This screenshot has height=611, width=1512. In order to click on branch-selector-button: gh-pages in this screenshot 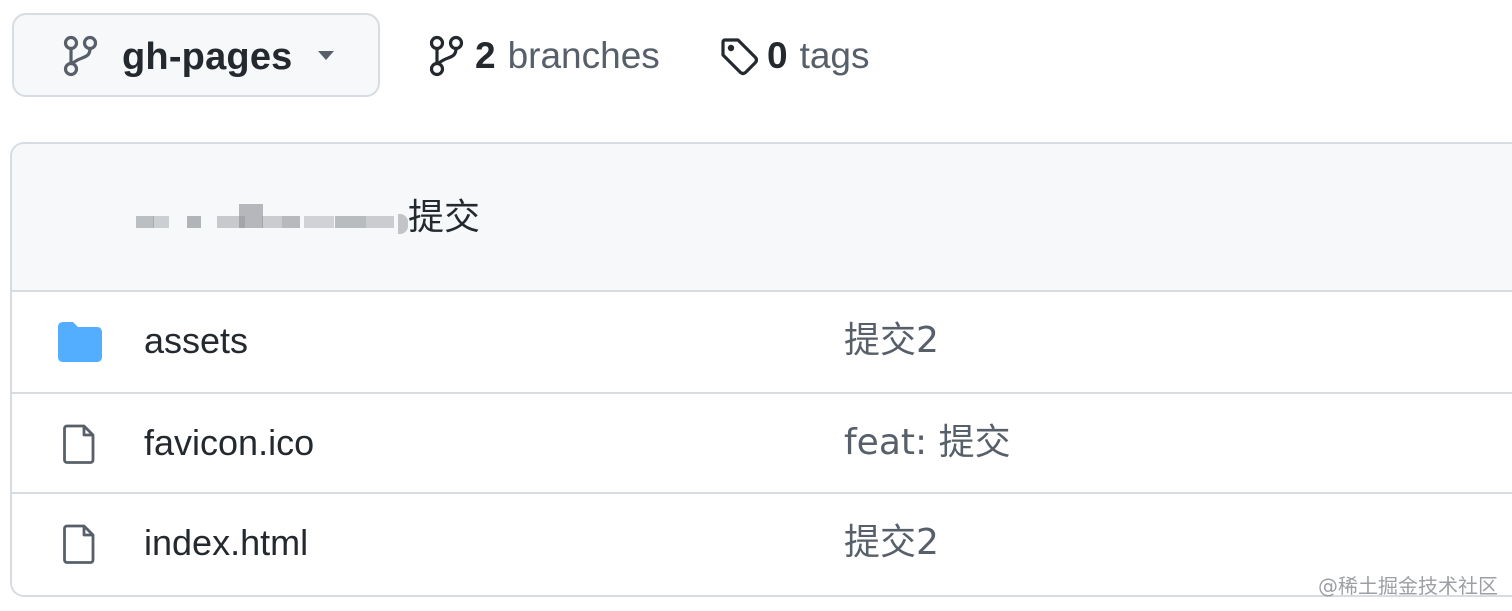, I will do `click(196, 55)`.